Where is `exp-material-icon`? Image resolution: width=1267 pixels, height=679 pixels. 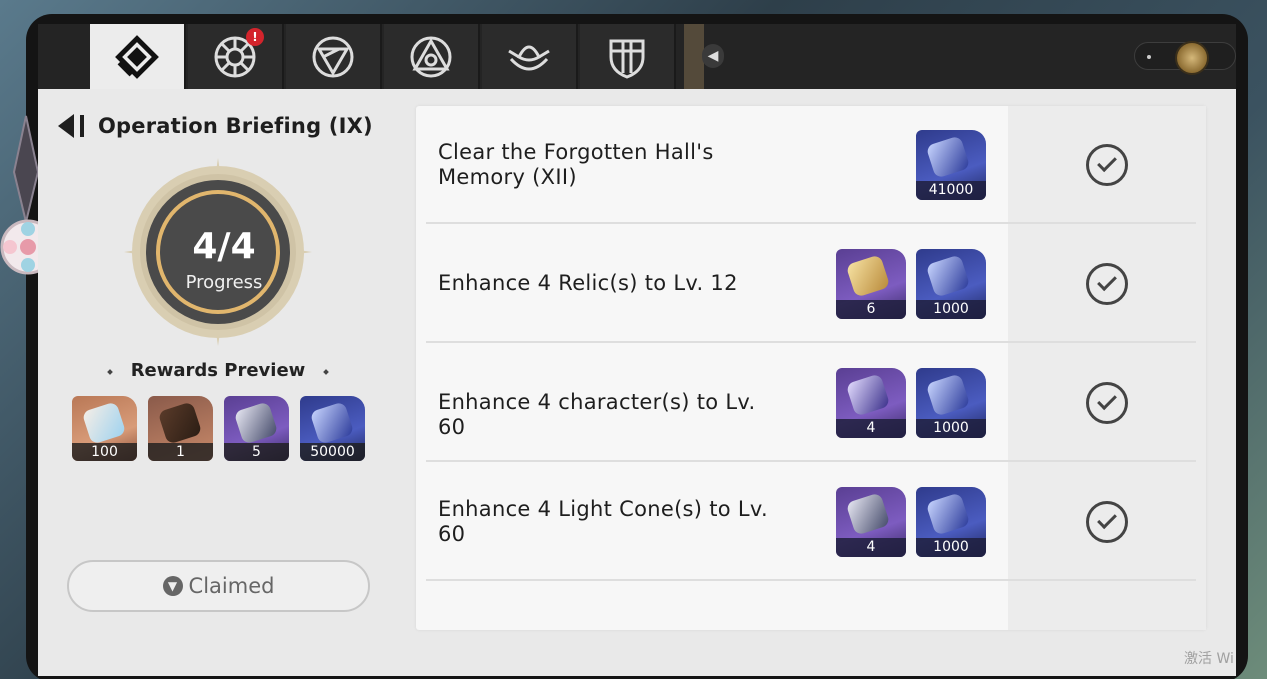 exp-material-icon is located at coordinates (868, 395).